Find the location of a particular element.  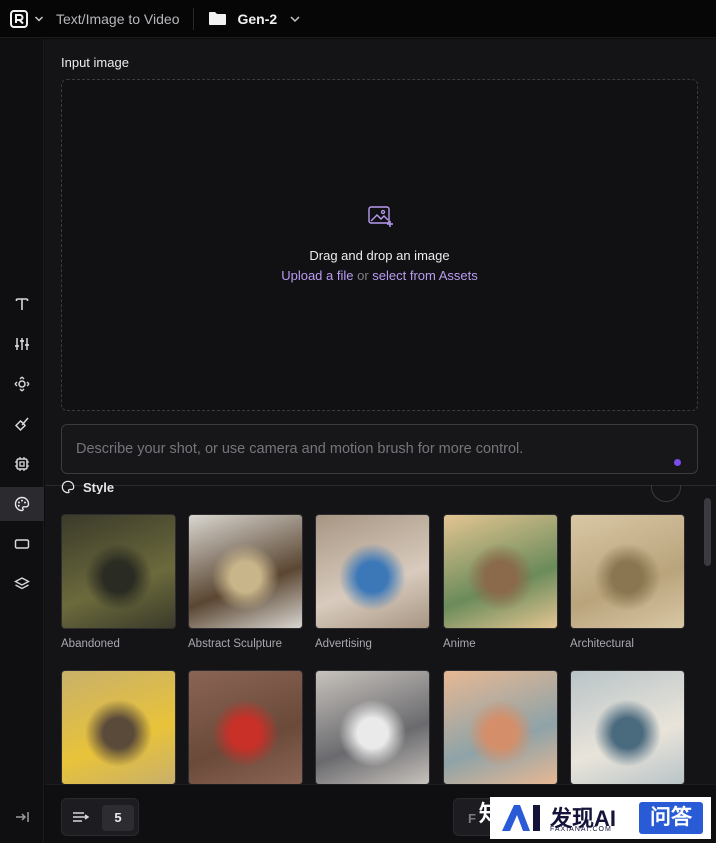

aspect-ratio-button is located at coordinates (22, 544).